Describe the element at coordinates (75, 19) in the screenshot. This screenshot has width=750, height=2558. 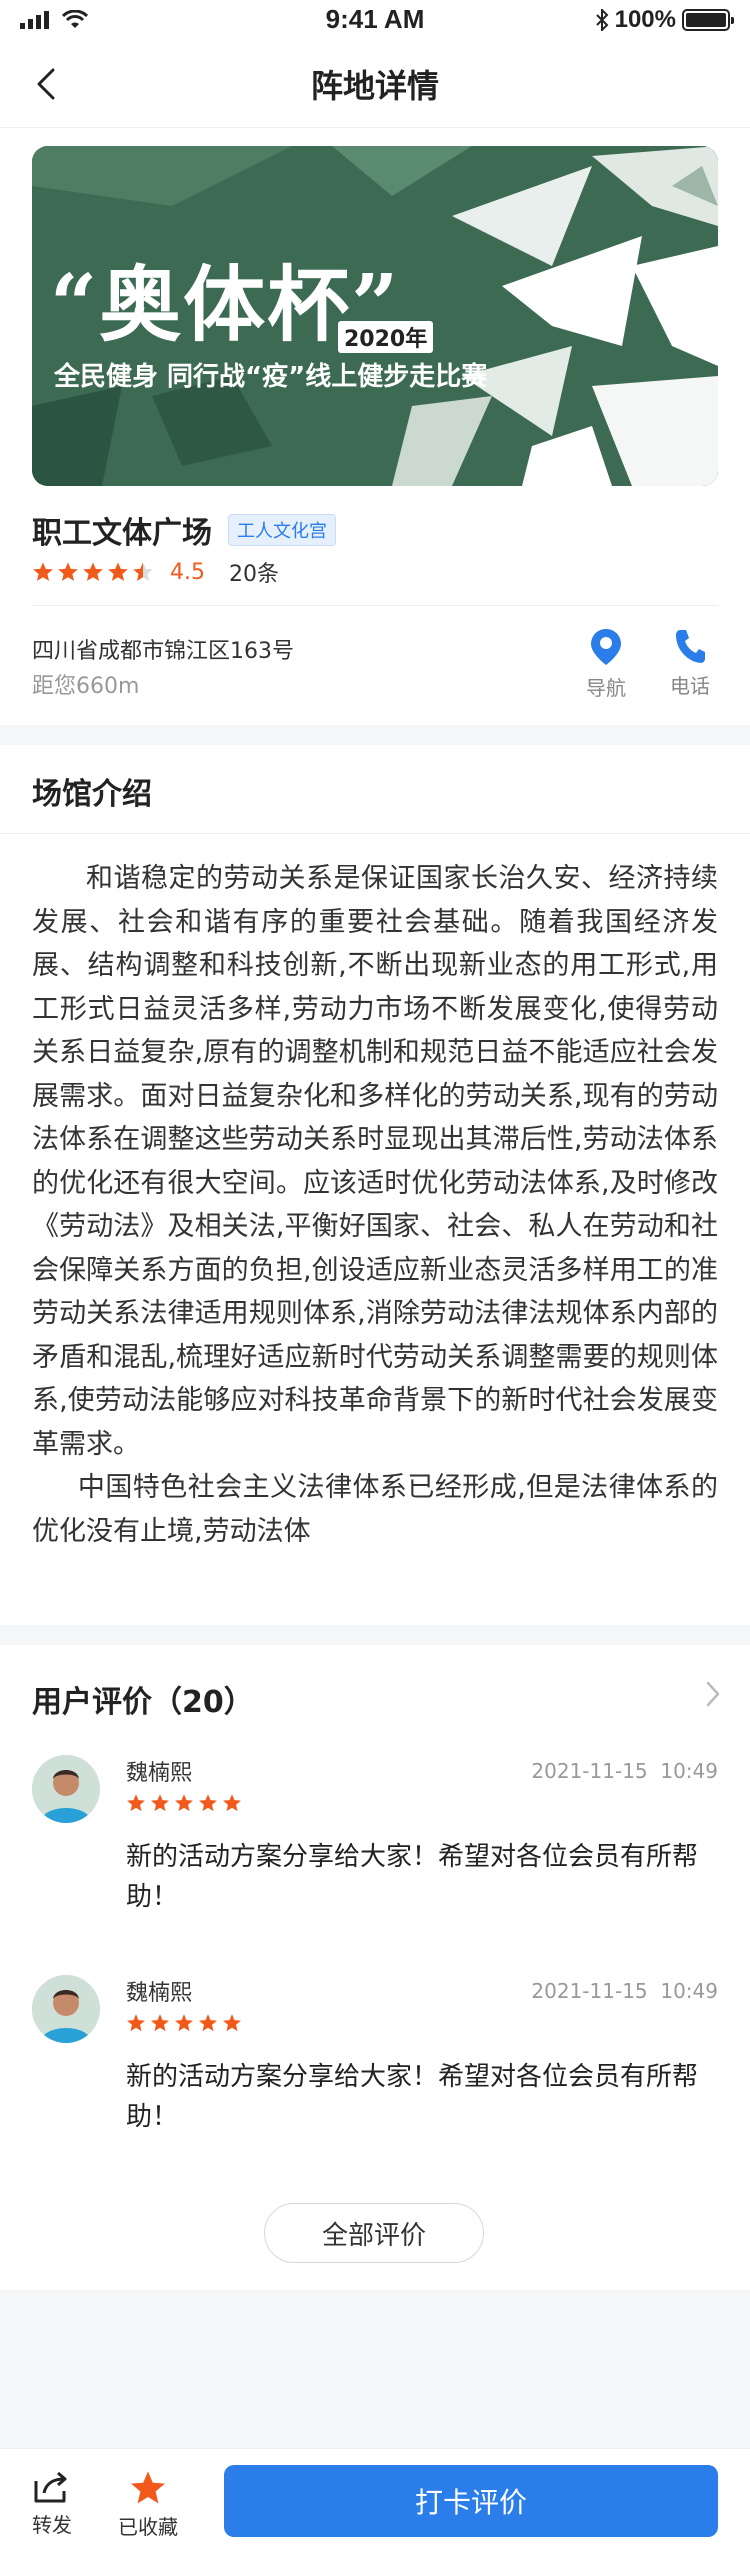
I see `wifi-icon` at that location.